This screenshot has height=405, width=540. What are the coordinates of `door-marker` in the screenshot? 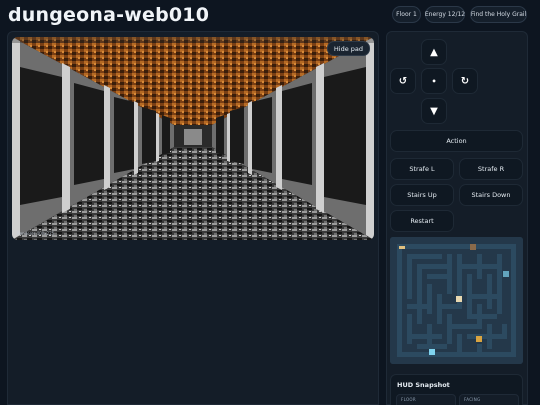 It's located at (506, 274).